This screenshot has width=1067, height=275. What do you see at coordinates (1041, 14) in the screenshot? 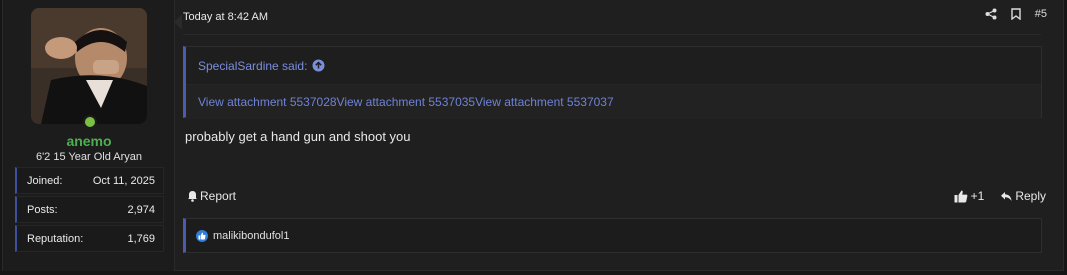
I see `post-number: #5` at bounding box center [1041, 14].